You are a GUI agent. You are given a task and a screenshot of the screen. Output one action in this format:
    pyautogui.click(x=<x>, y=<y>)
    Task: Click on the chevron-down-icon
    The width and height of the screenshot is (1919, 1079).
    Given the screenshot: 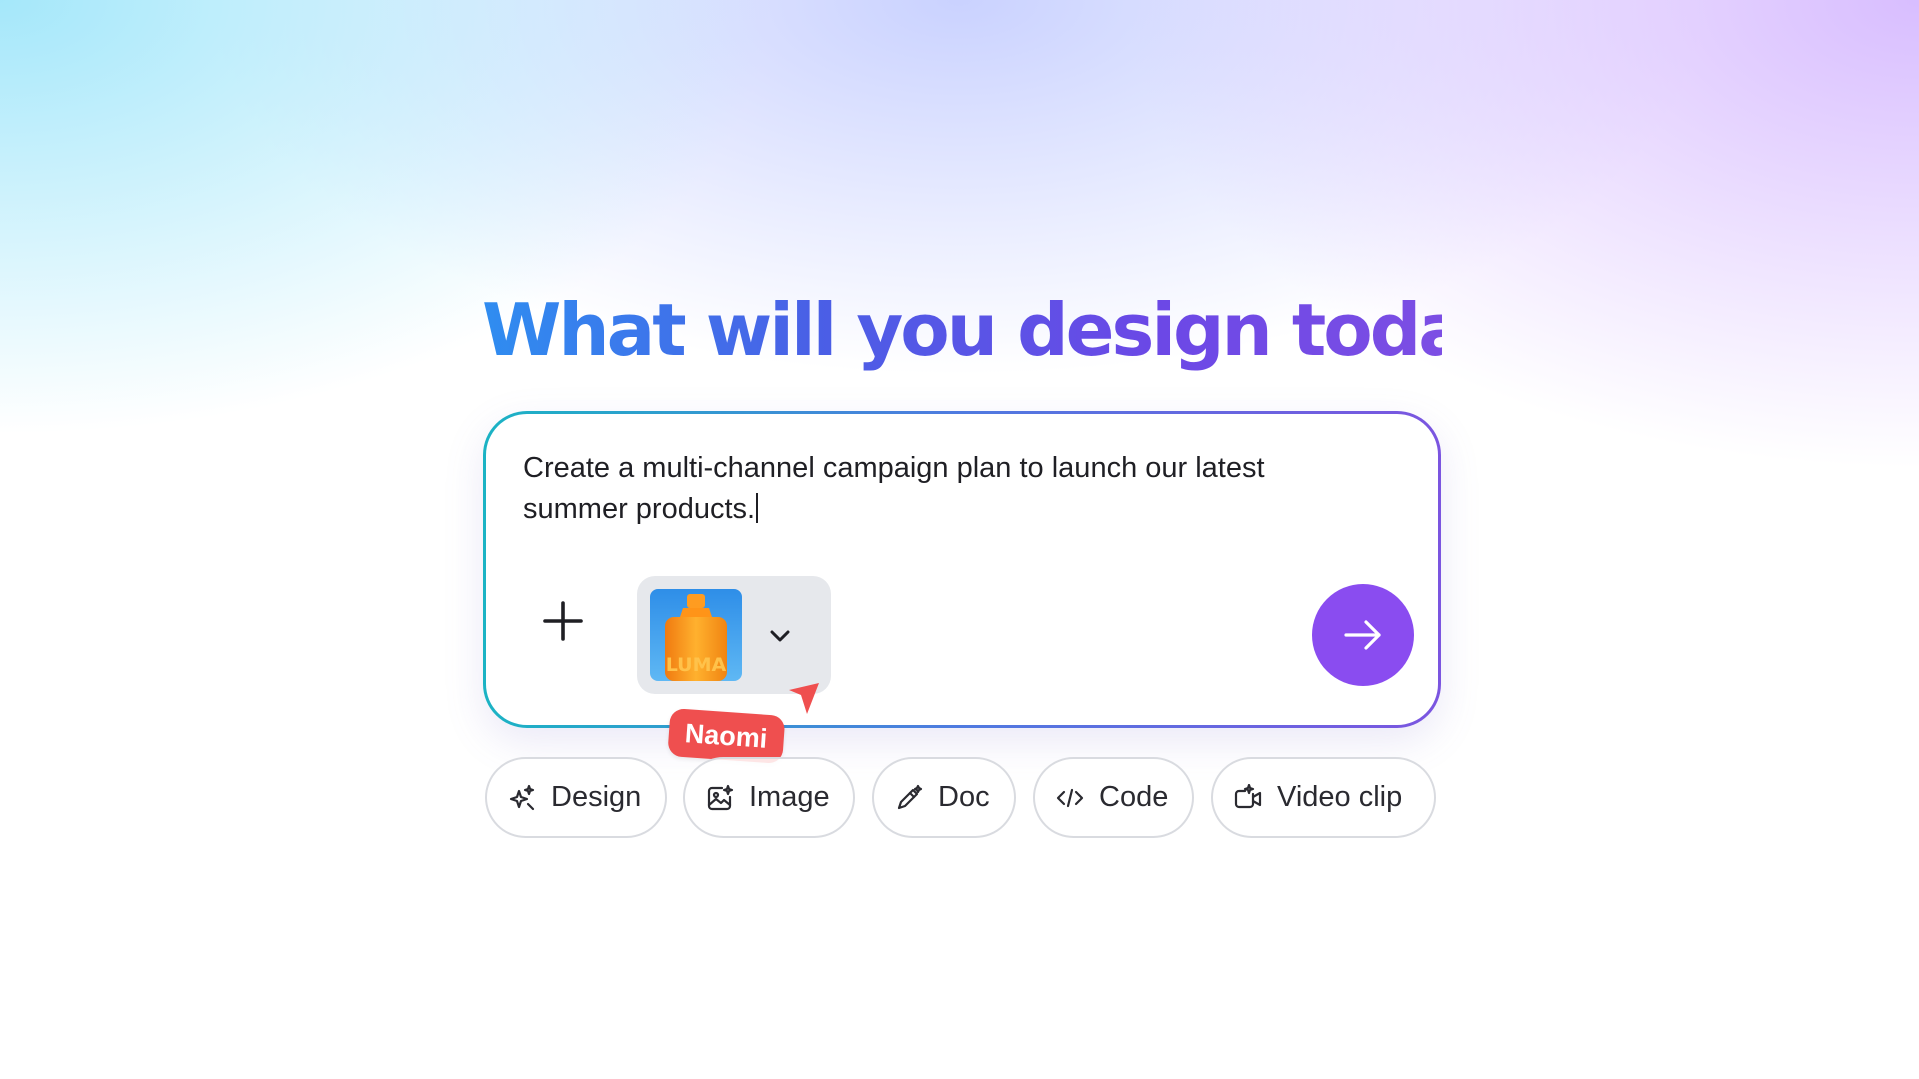 What is the action you would take?
    pyautogui.click(x=780, y=636)
    